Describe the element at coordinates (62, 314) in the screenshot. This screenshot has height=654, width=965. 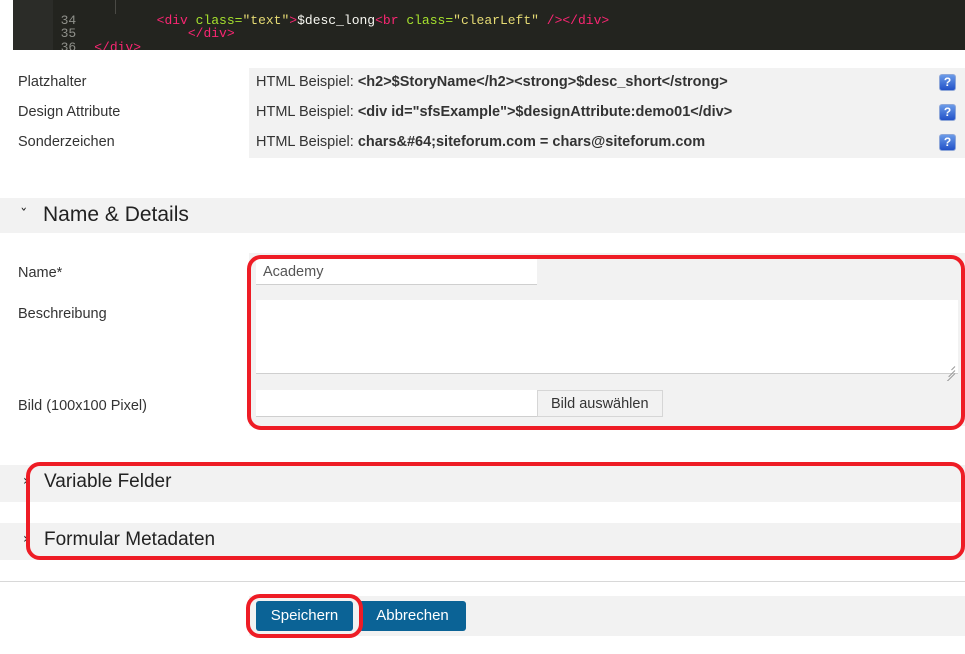
I see `beschreibung-field-label: Beschreibung` at that location.